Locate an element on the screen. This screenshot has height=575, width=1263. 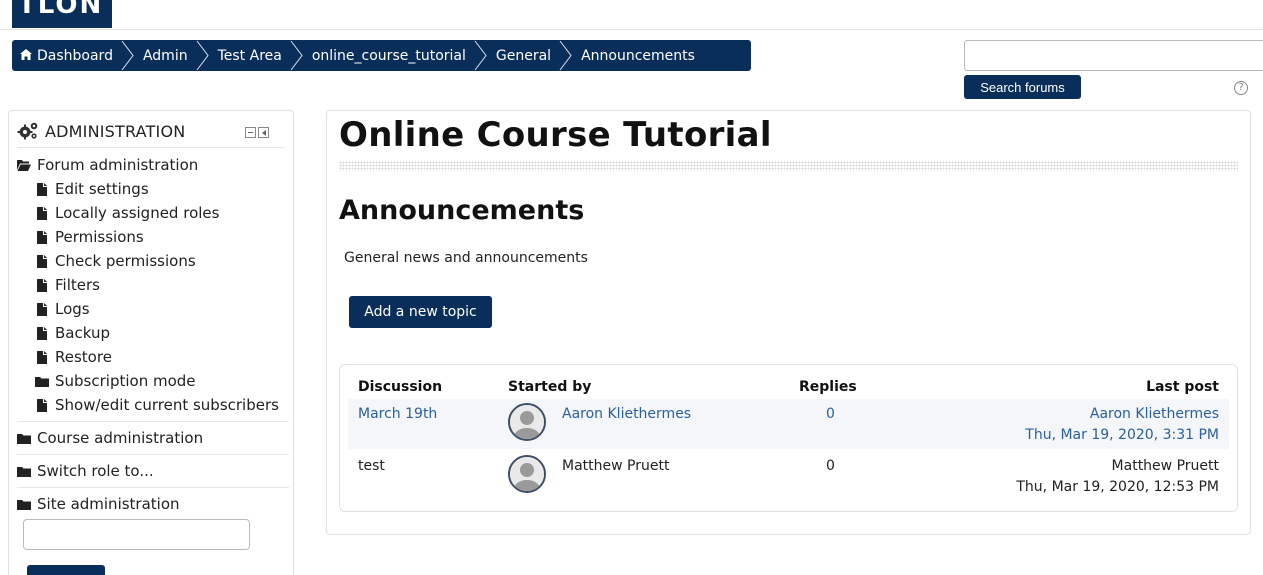
tree-backup: Backup is located at coordinates (153, 333).